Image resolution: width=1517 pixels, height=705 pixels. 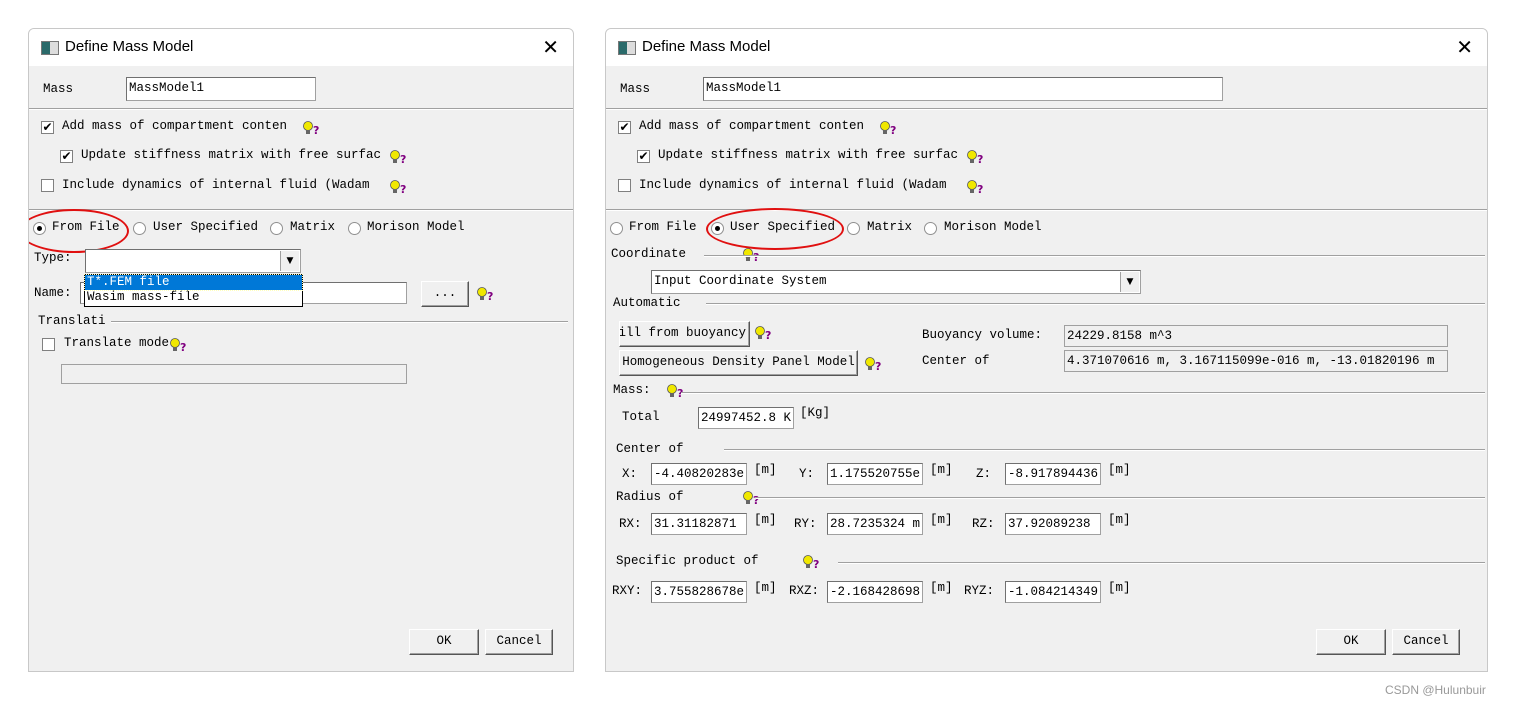 I want to click on update-stiffness-label: Update stiffness matrix with free surfac, so click(x=231, y=155).